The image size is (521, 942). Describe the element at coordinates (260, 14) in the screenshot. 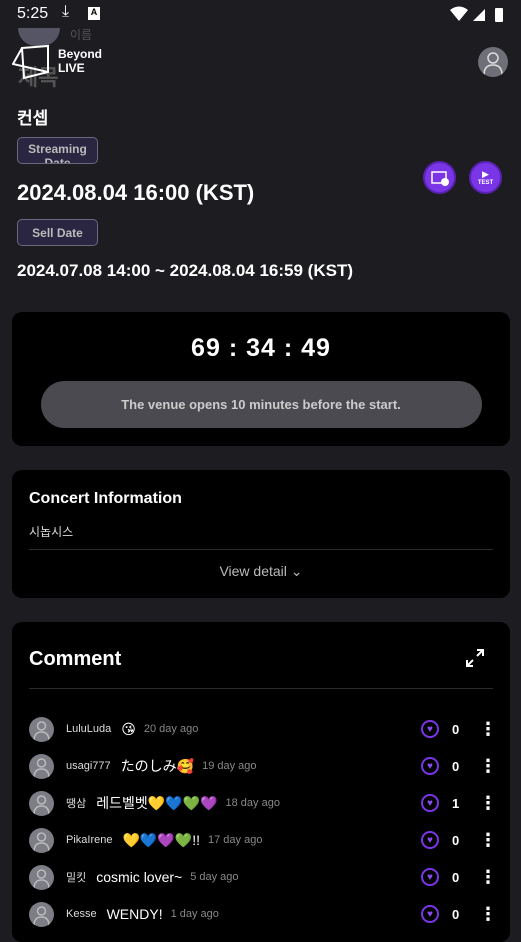

I see `status-bar: 5:25 ⤓ A` at that location.